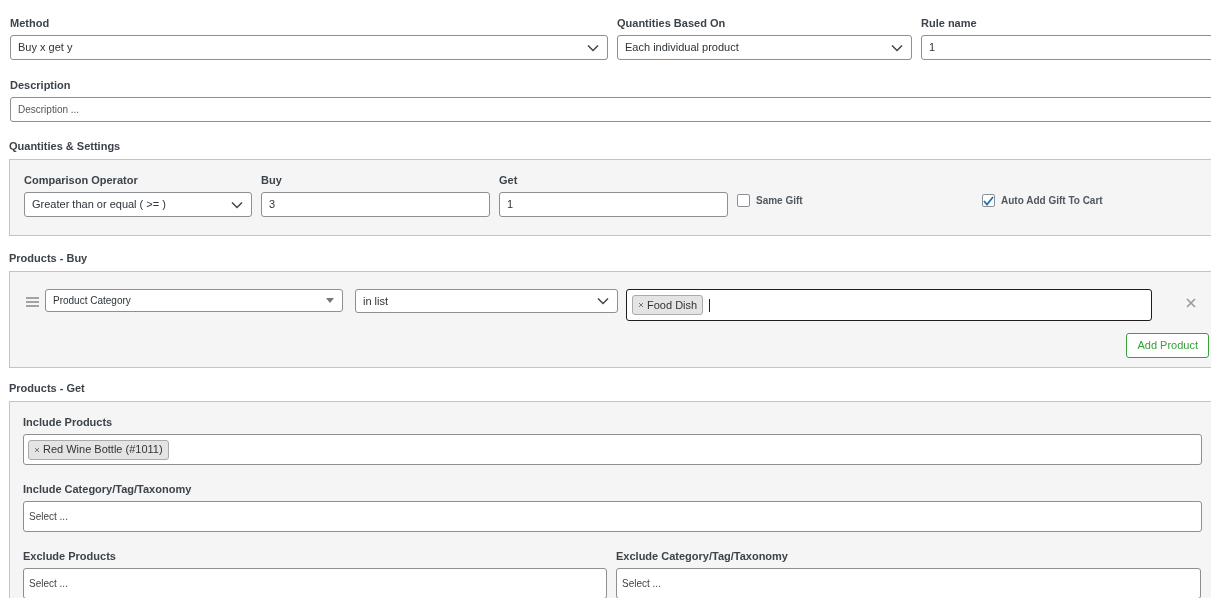 The image size is (1211, 598). What do you see at coordinates (30, 23) in the screenshot?
I see `field-label: Method` at bounding box center [30, 23].